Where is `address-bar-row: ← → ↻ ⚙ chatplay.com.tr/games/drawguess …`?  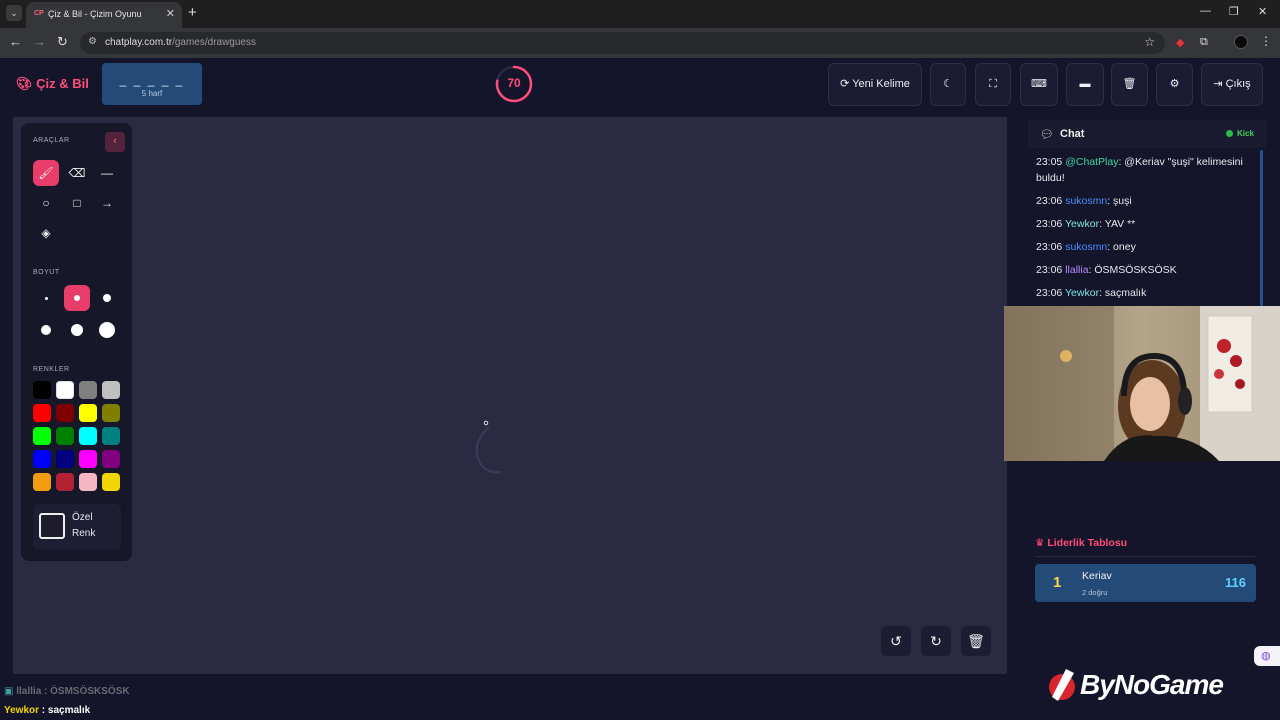 address-bar-row: ← → ↻ ⚙ chatplay.com.tr/games/drawguess … is located at coordinates (640, 43).